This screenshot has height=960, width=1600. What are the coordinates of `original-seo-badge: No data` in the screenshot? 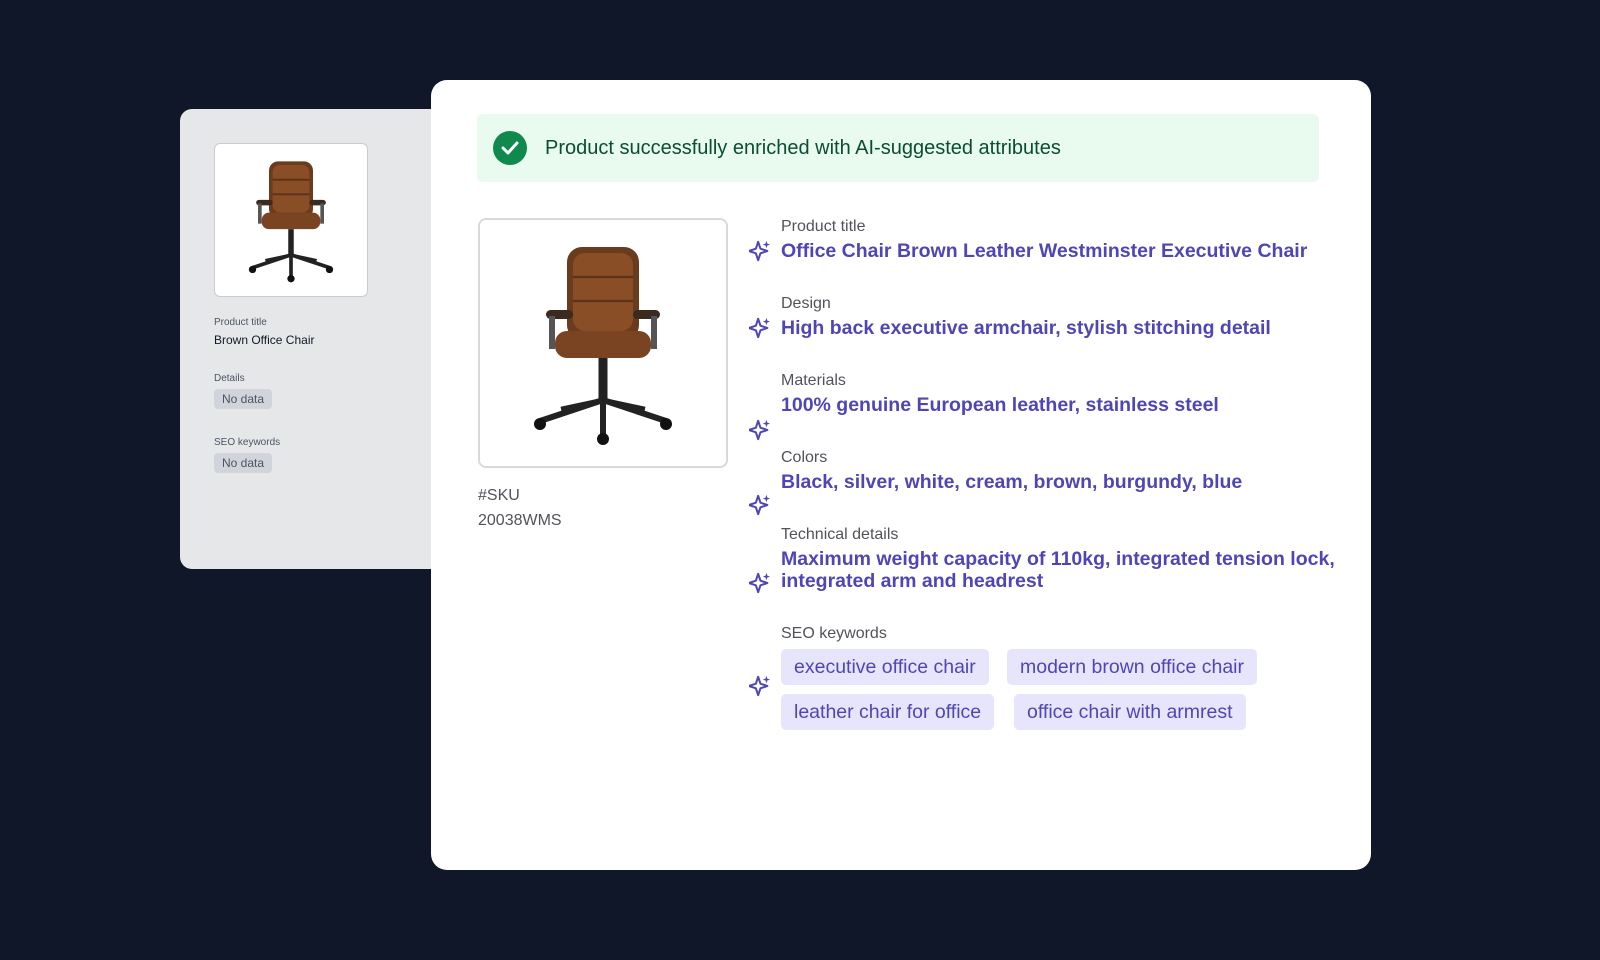 It's located at (243, 463).